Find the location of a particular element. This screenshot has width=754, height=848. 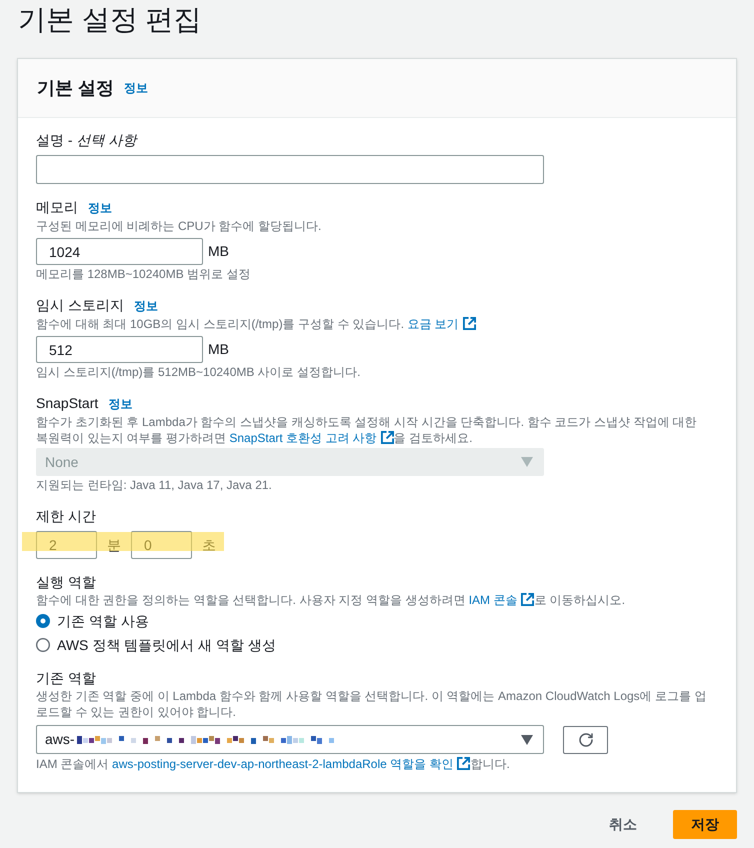

field-label: SnapStart is located at coordinates (67, 403).